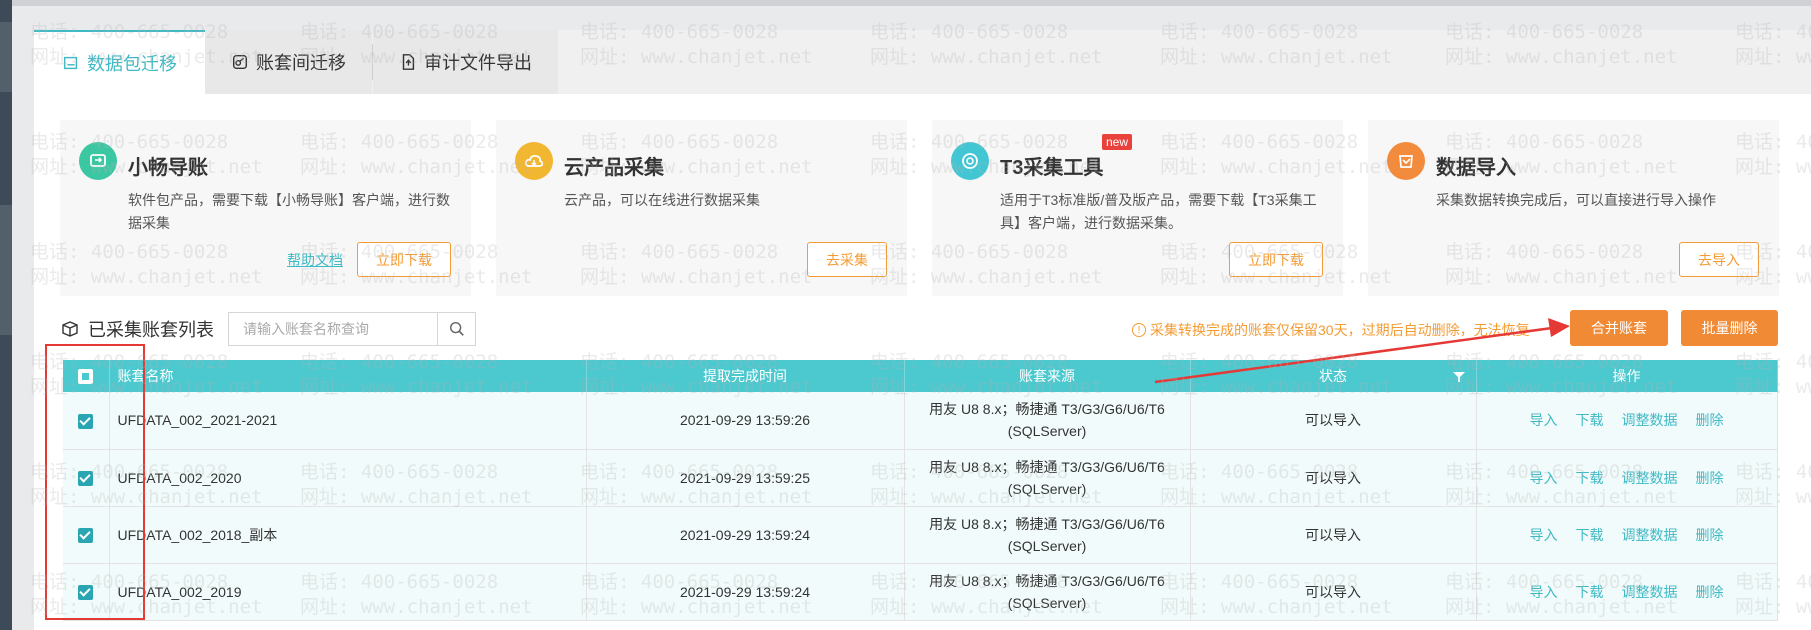 This screenshot has width=1811, height=630. I want to click on search-icon, so click(456, 328).